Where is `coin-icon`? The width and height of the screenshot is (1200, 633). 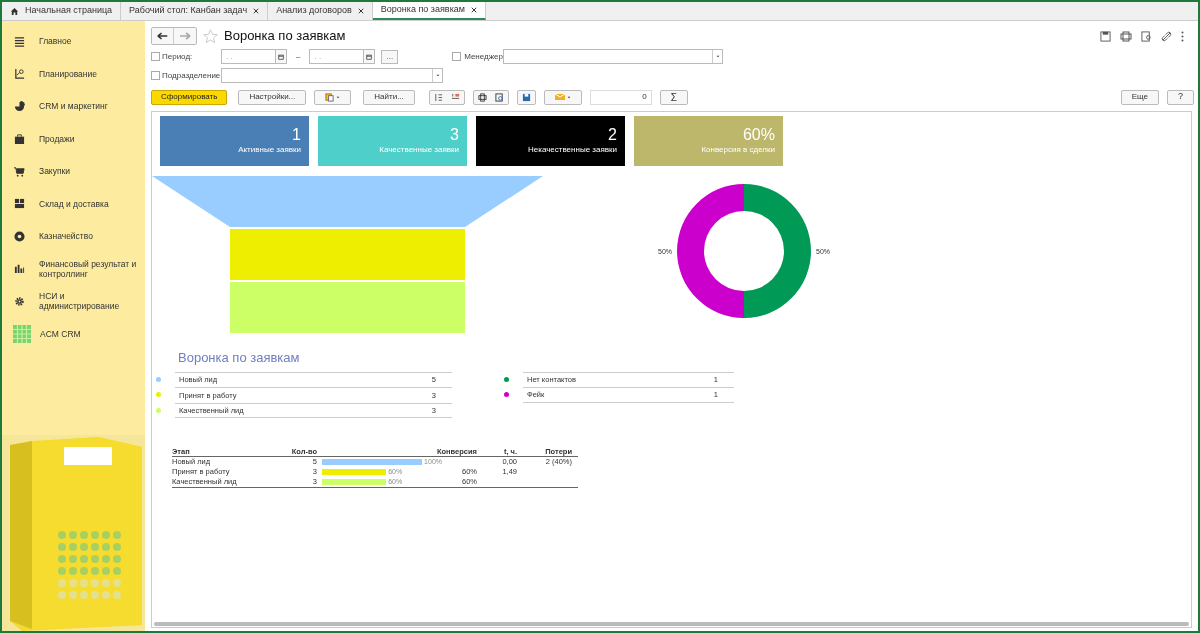
coin-icon is located at coordinates (19, 236).